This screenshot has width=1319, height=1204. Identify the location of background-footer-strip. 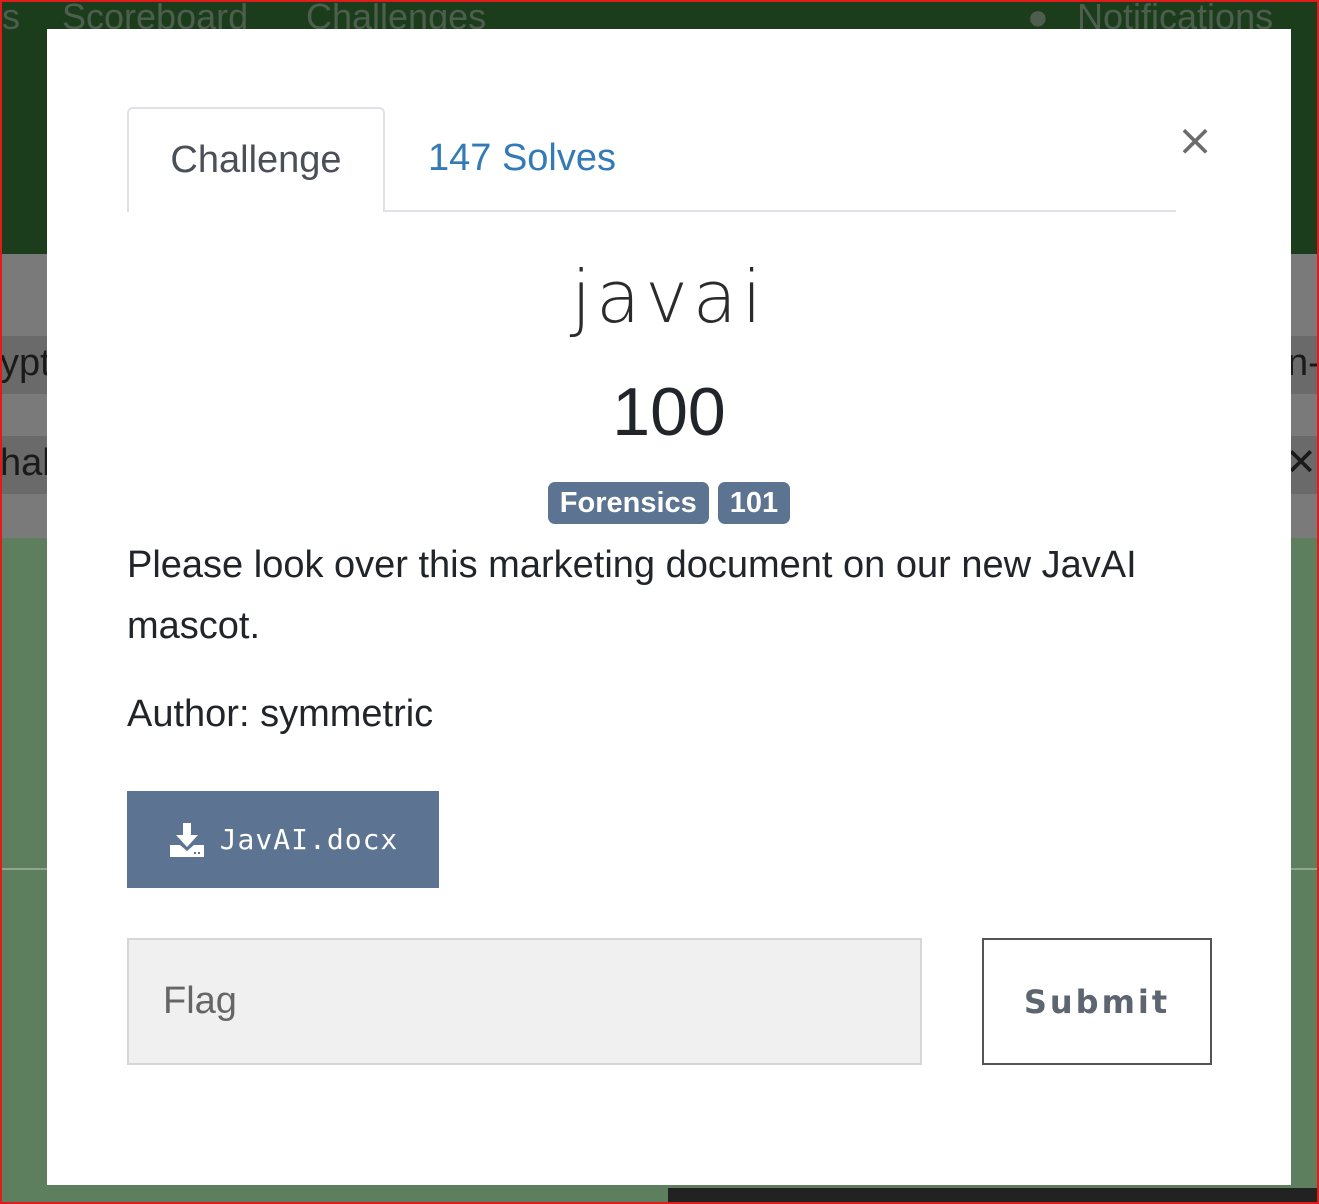
(992, 1195).